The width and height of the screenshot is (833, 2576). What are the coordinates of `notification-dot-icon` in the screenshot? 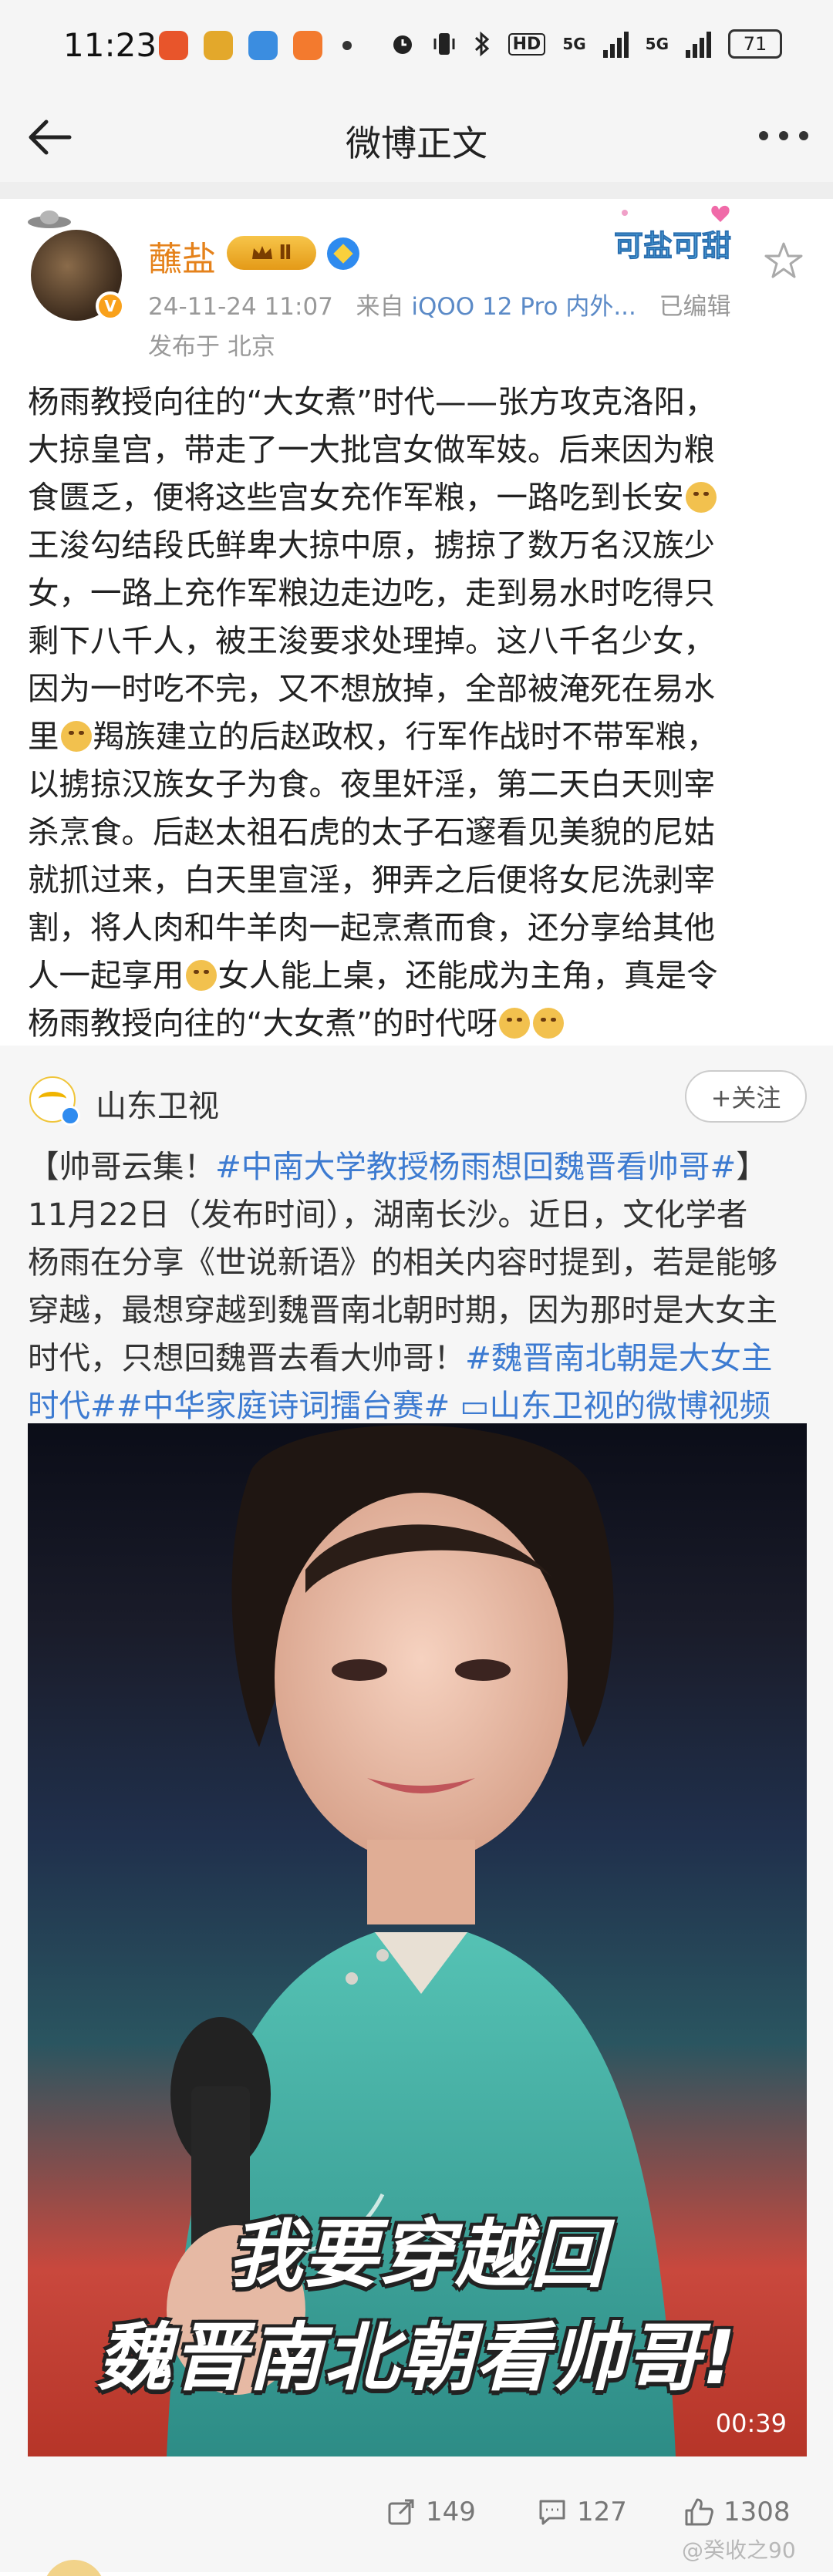 It's located at (347, 46).